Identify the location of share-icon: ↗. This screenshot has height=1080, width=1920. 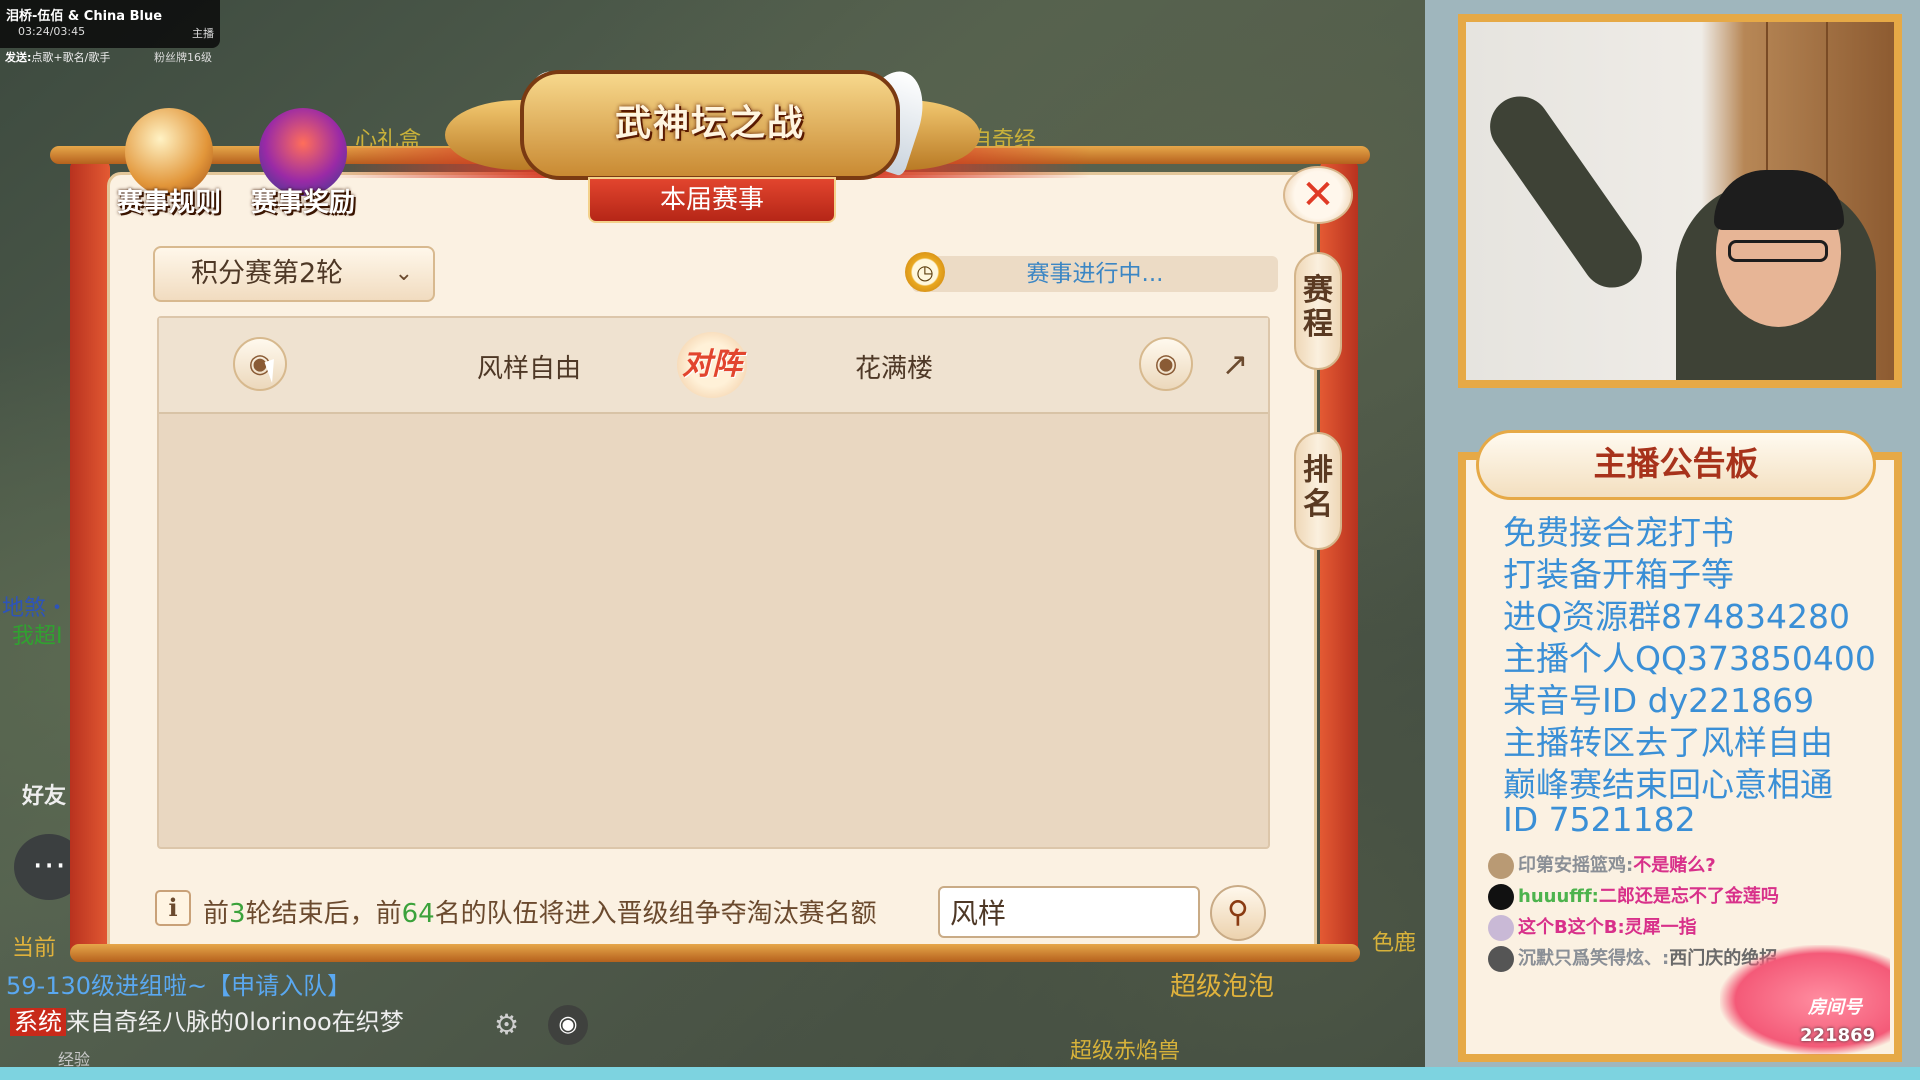
(1235, 364).